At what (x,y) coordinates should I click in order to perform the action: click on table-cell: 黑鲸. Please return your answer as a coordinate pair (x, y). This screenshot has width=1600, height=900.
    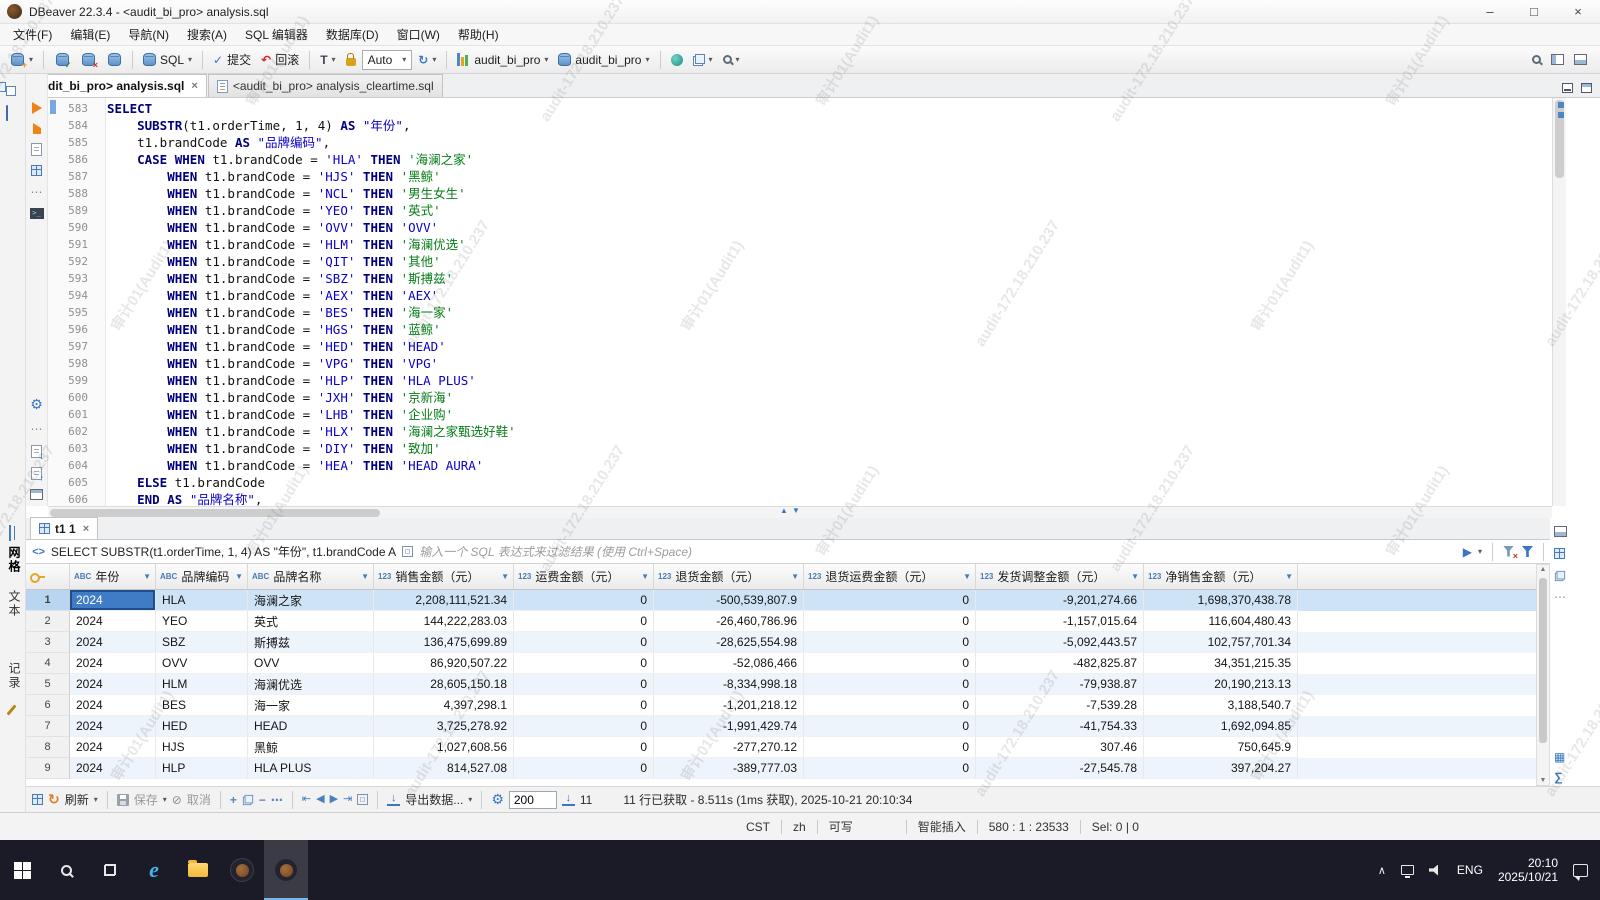
    Looking at the image, I should click on (311, 747).